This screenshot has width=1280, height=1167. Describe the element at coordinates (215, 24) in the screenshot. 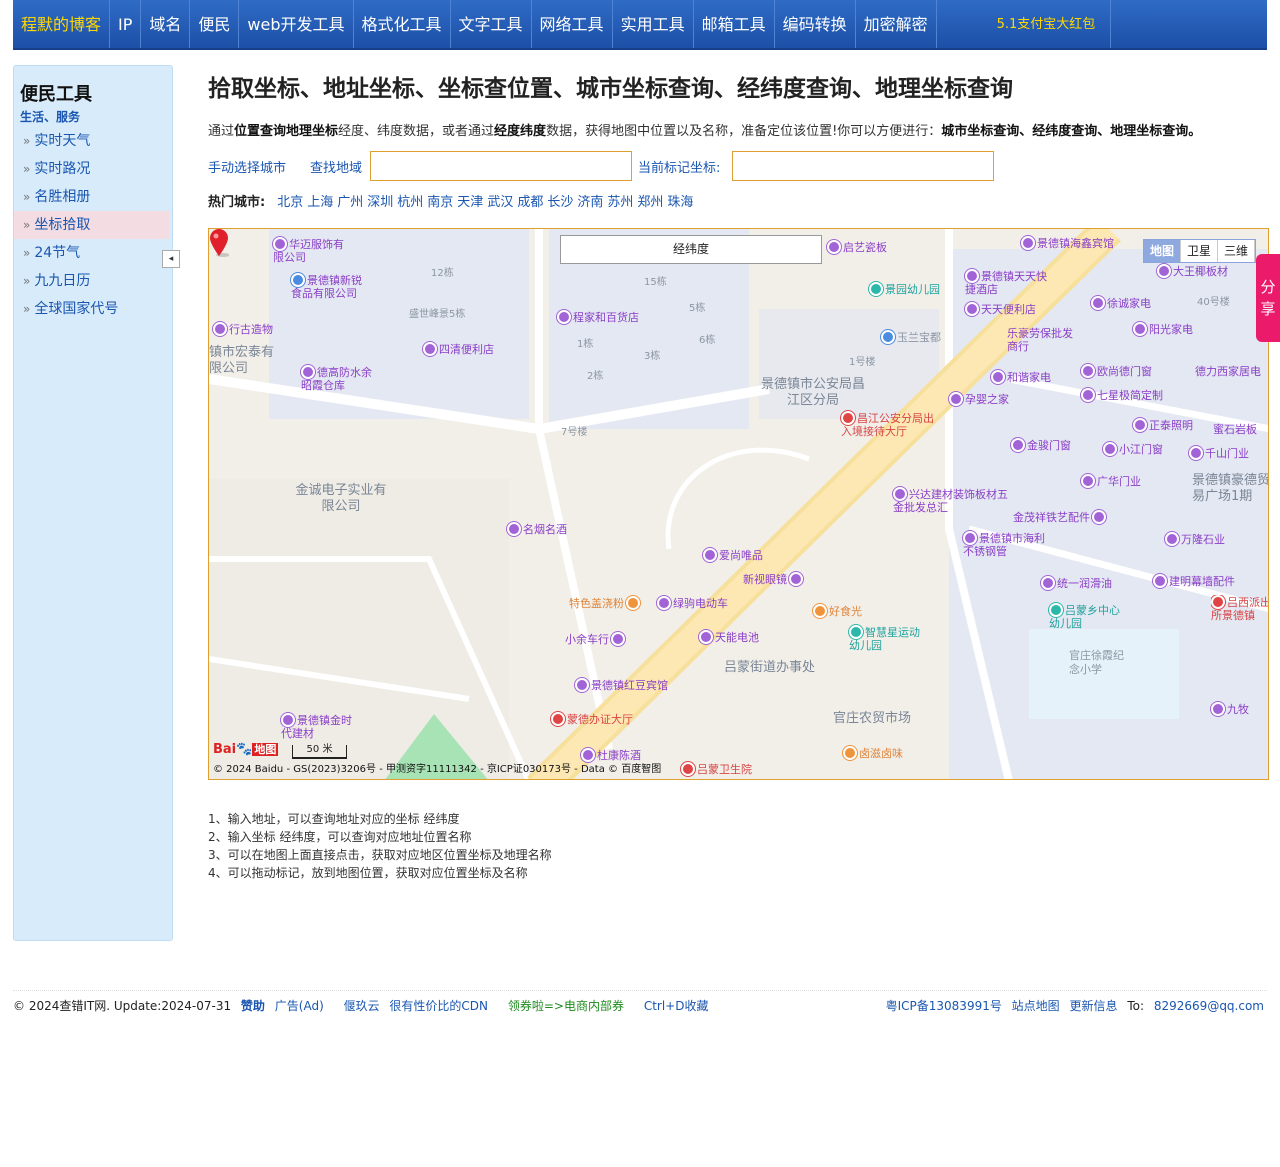

I see `nav-item-convenience: 便民` at that location.